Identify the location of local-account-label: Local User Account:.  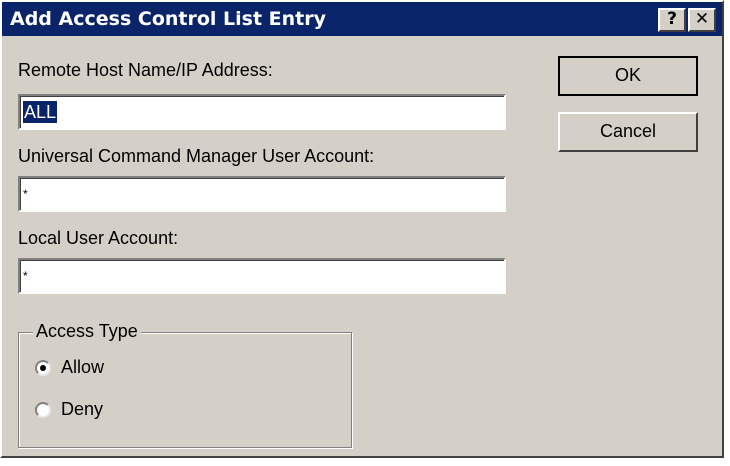
(98, 238).